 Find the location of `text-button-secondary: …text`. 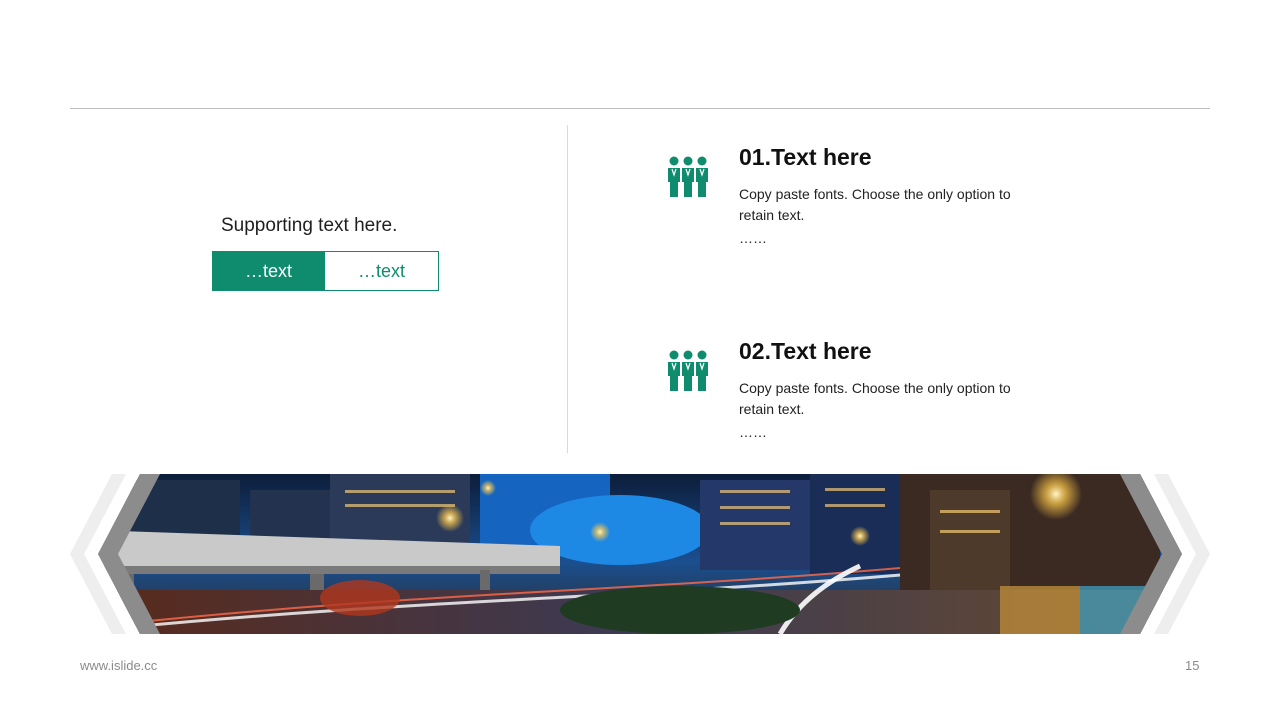

text-button-secondary: …text is located at coordinates (382, 271).